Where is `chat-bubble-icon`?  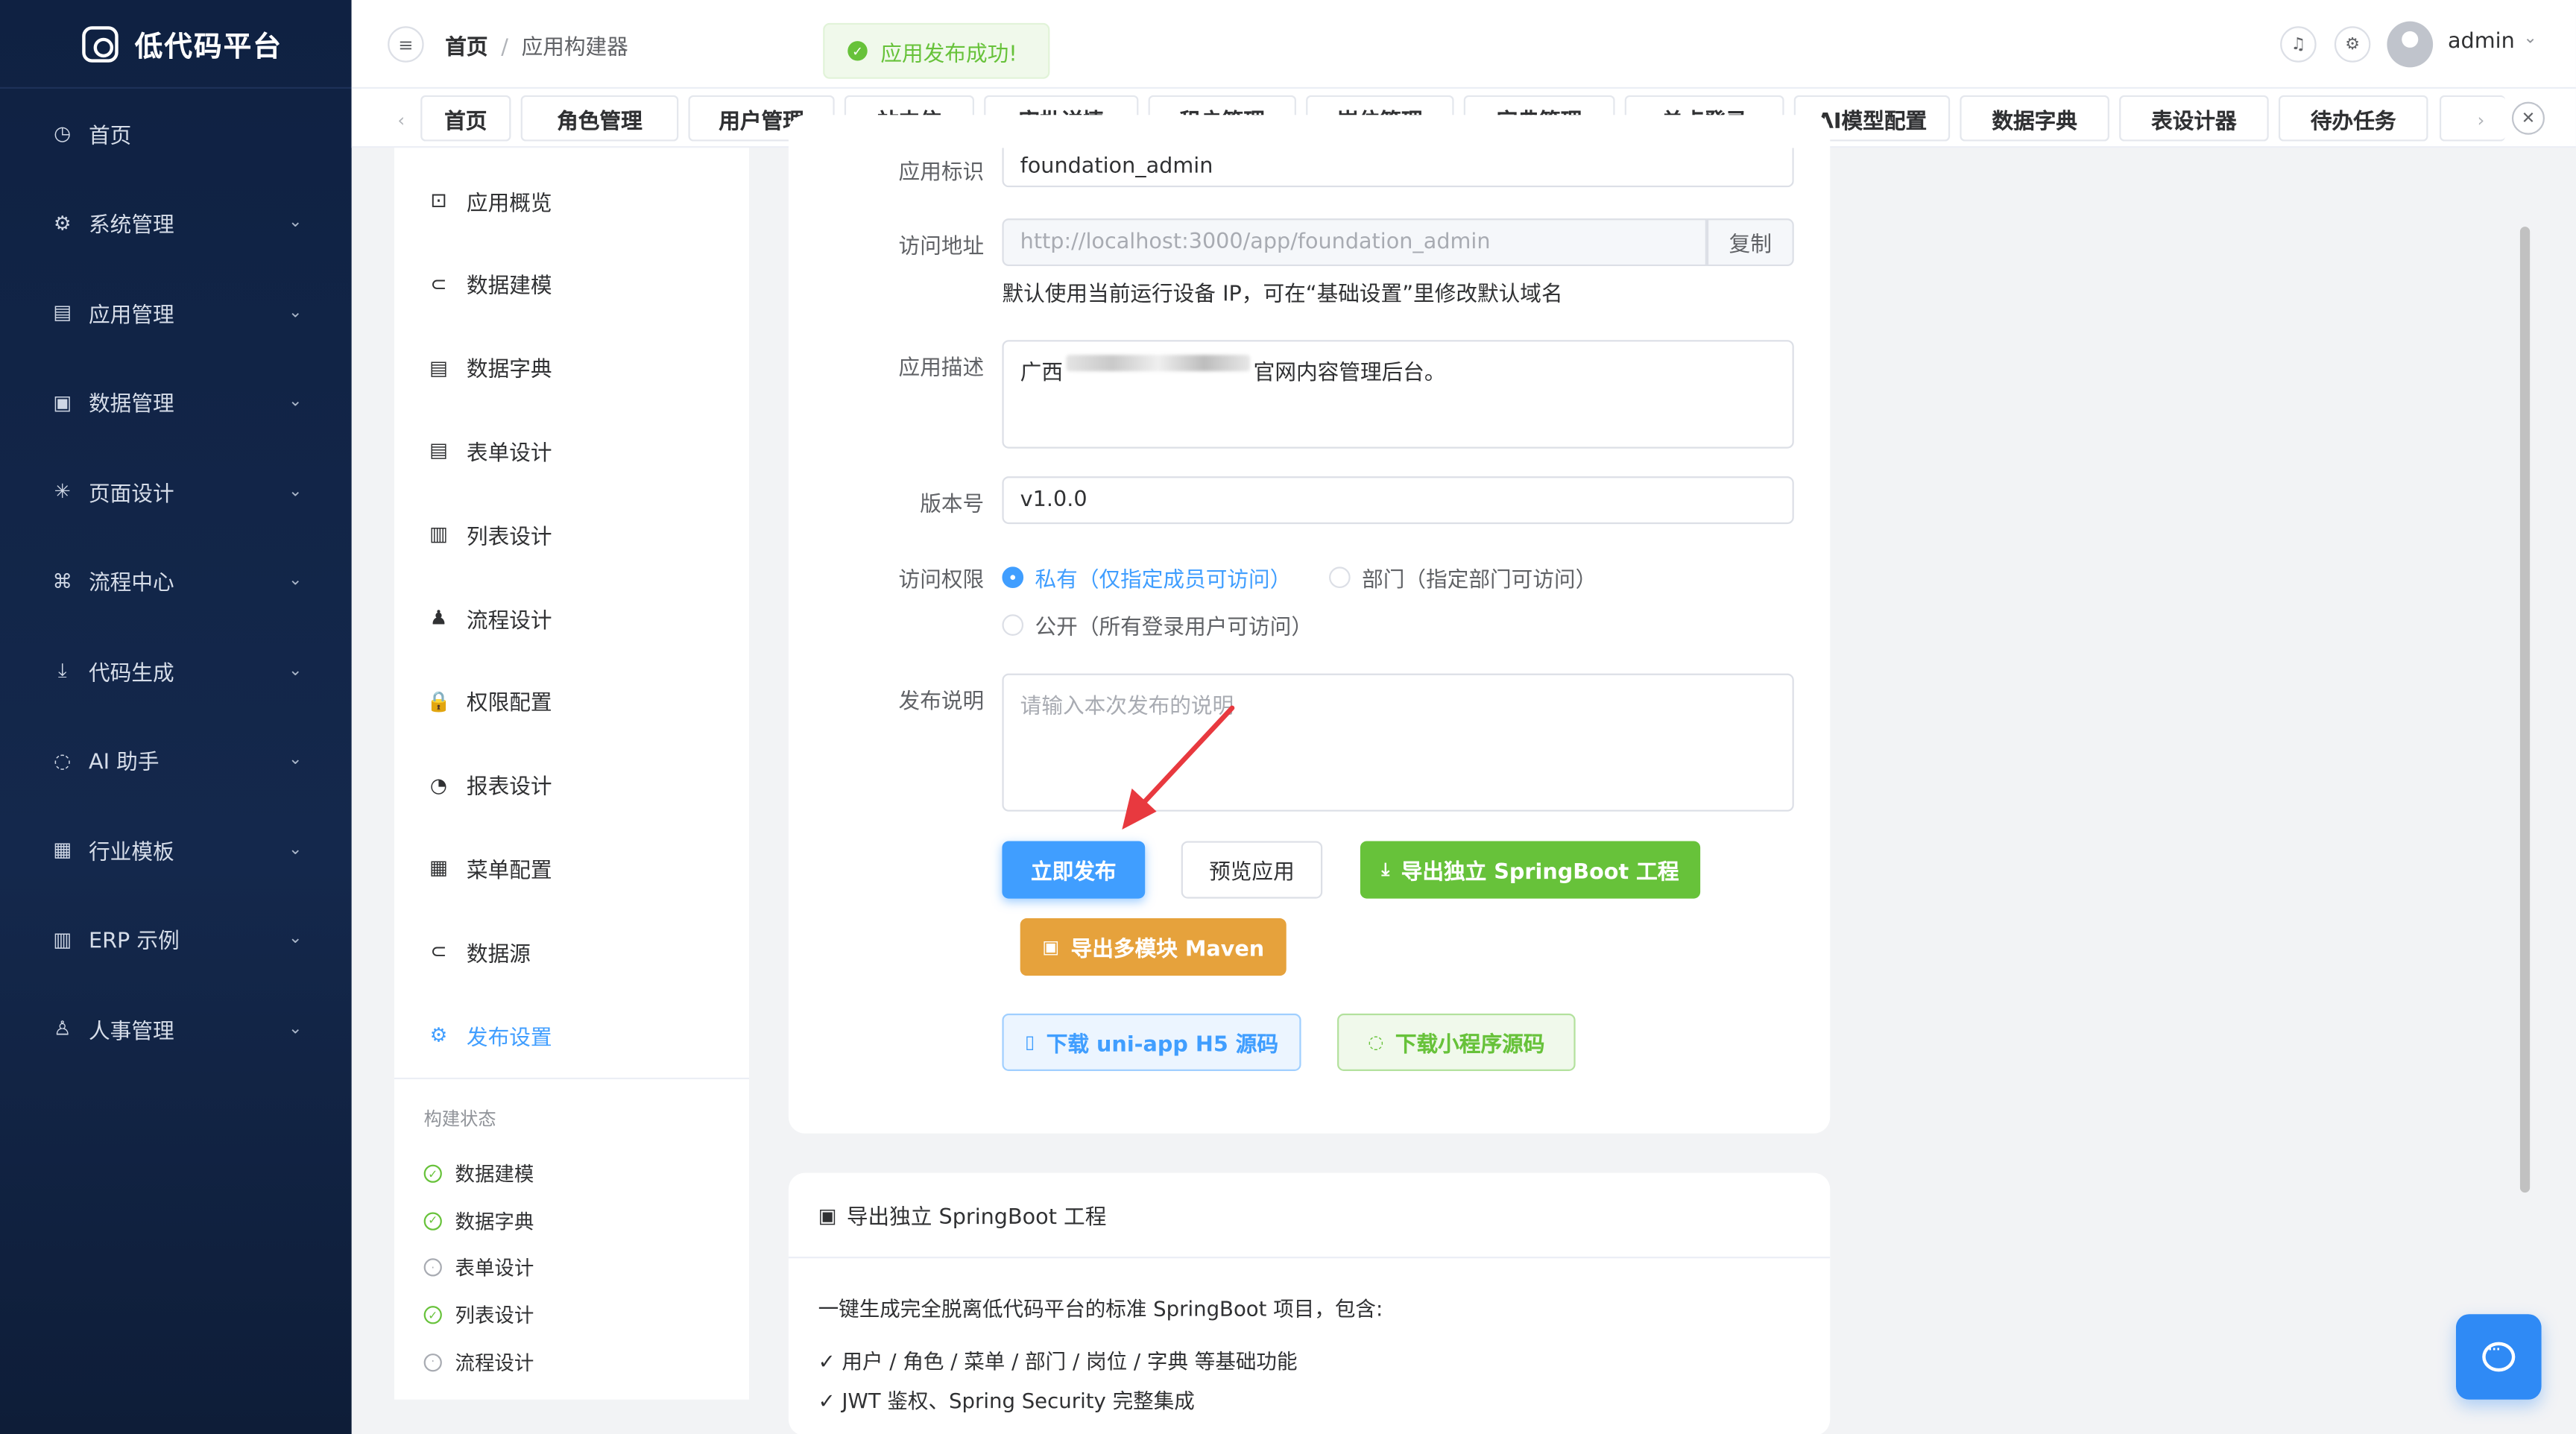 chat-bubble-icon is located at coordinates (2499, 1355).